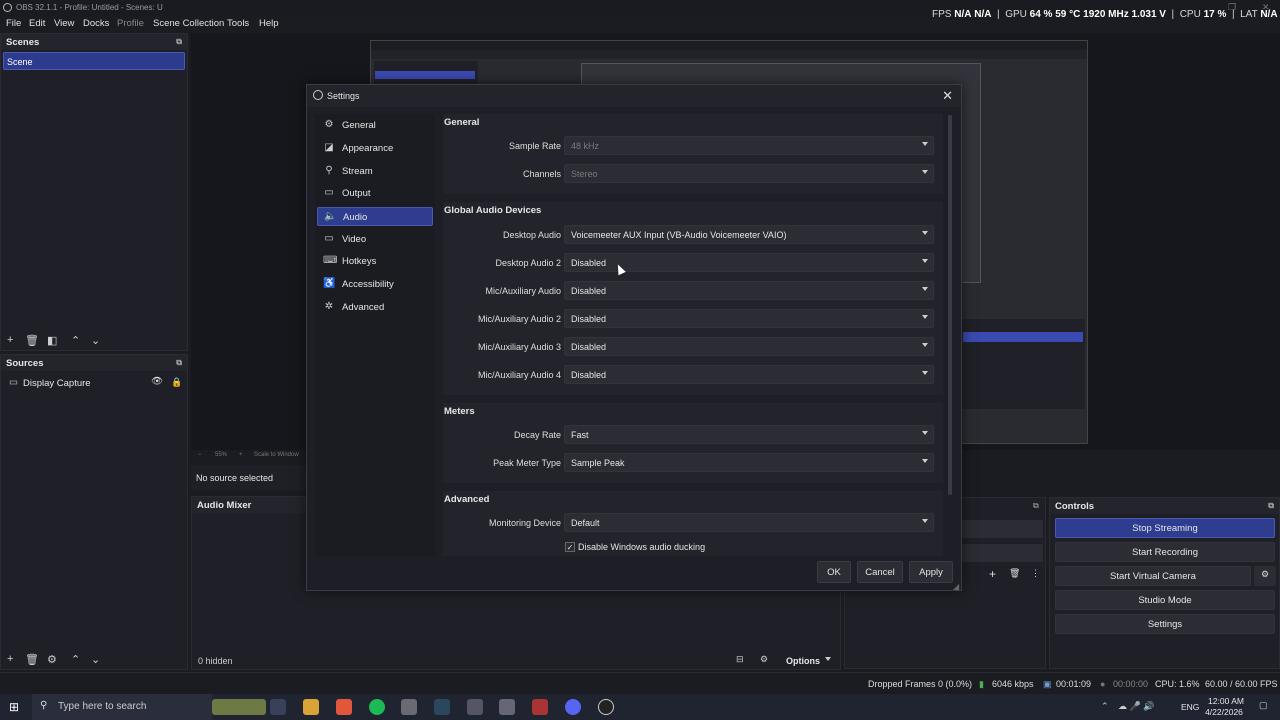 This screenshot has height=720, width=1280. I want to click on steam-icon, so click(442, 707).